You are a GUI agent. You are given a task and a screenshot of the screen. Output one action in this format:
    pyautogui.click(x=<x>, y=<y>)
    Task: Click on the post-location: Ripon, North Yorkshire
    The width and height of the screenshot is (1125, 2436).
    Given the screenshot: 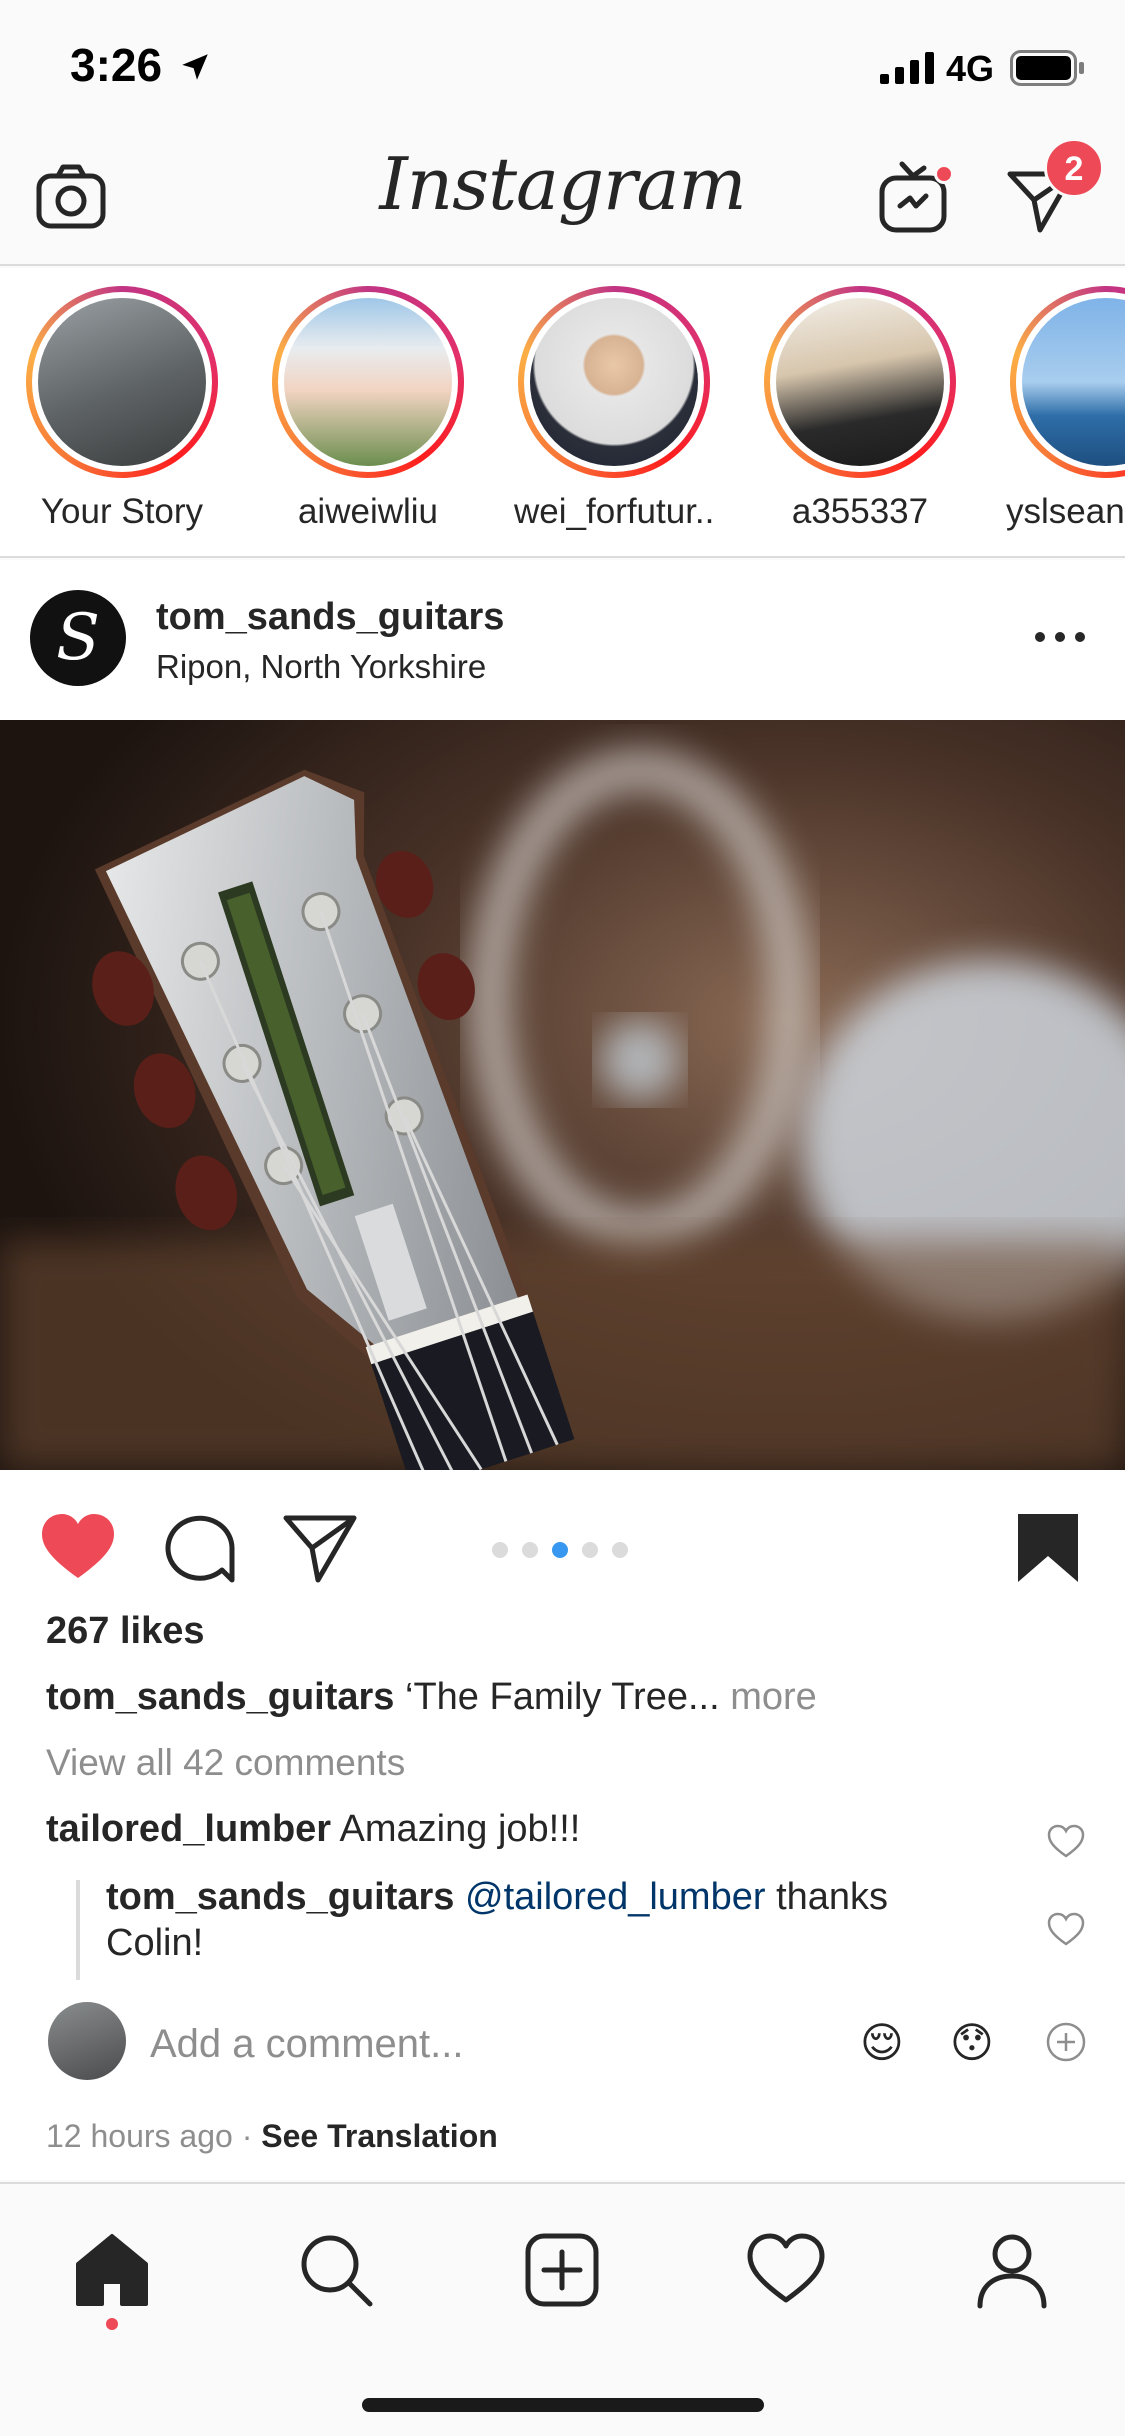 What is the action you would take?
    pyautogui.click(x=321, y=667)
    